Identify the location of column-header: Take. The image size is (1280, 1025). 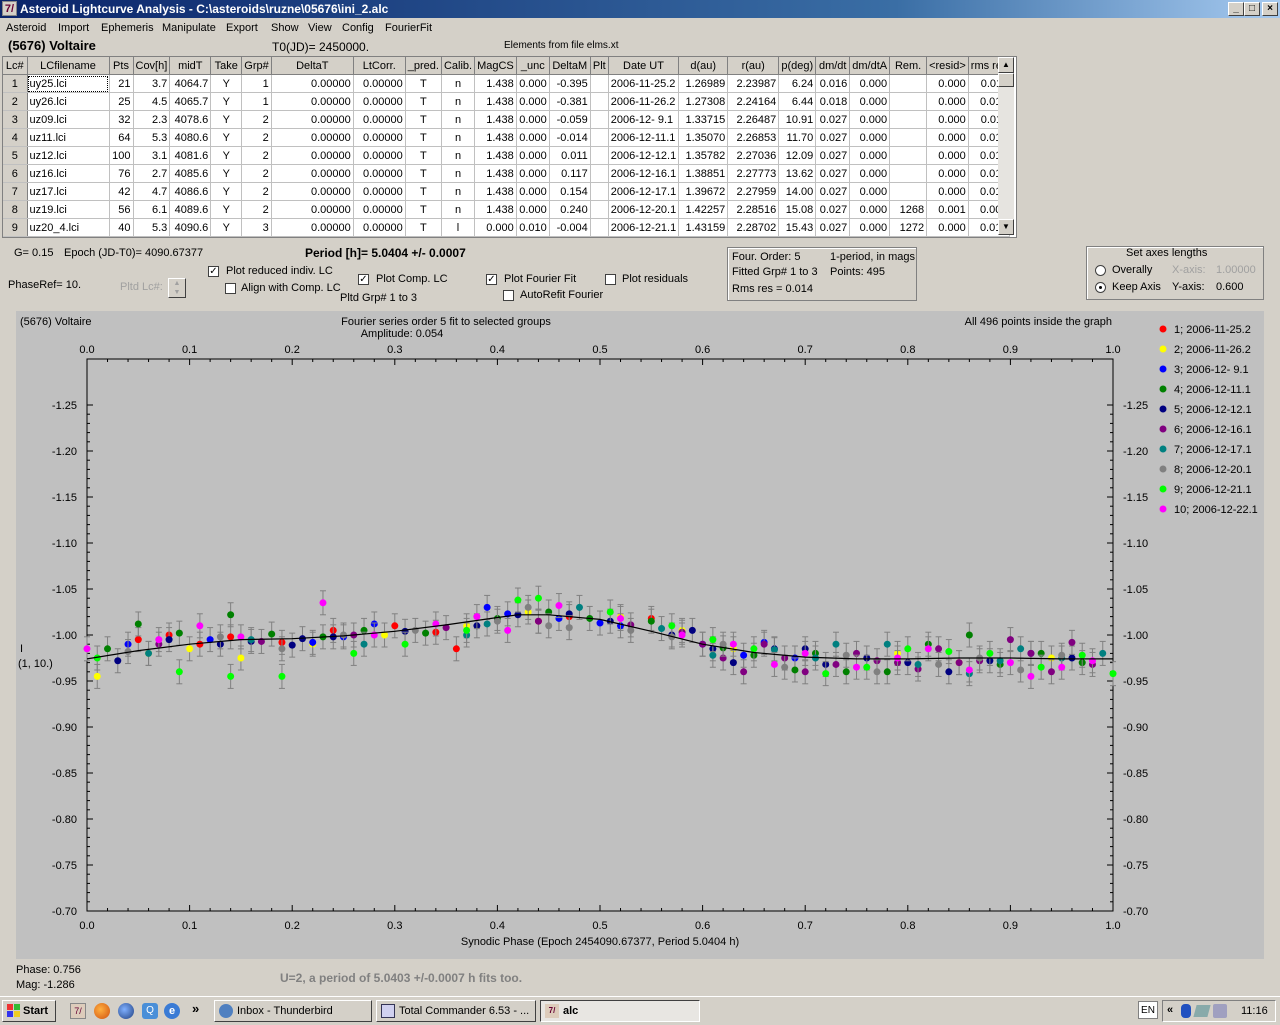
(226, 66).